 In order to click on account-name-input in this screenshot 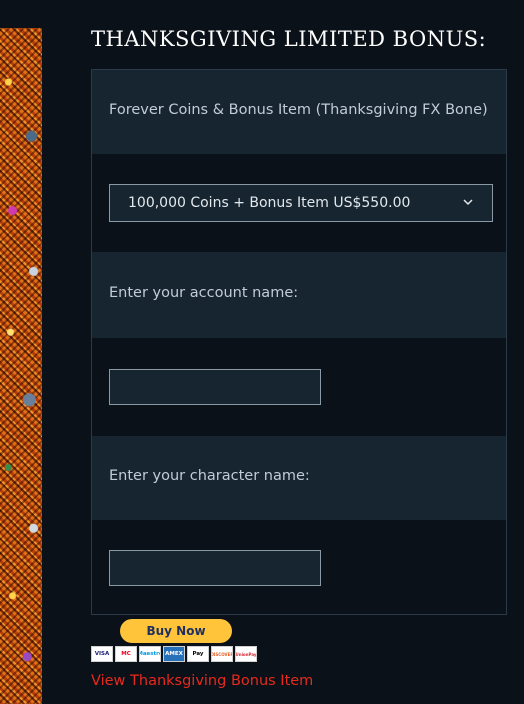, I will do `click(215, 387)`.